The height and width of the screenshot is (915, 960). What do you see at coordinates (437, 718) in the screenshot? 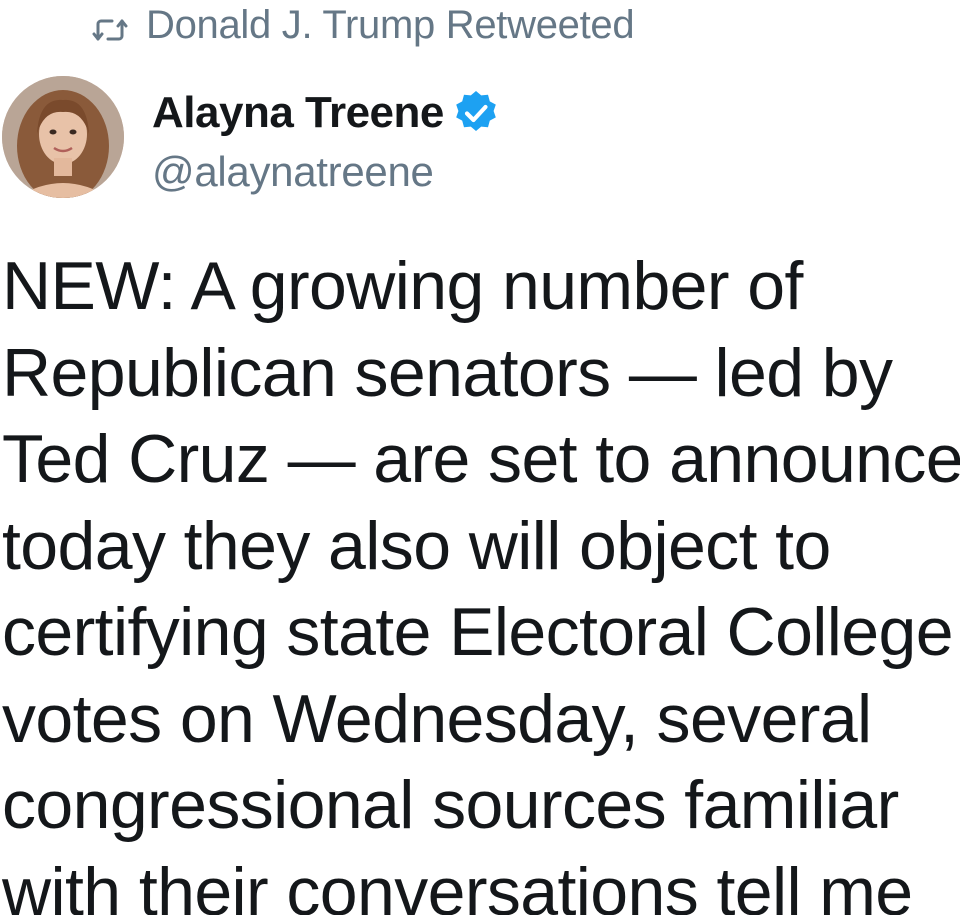
I see `tweet-text-line: votes on Wednesday, several` at bounding box center [437, 718].